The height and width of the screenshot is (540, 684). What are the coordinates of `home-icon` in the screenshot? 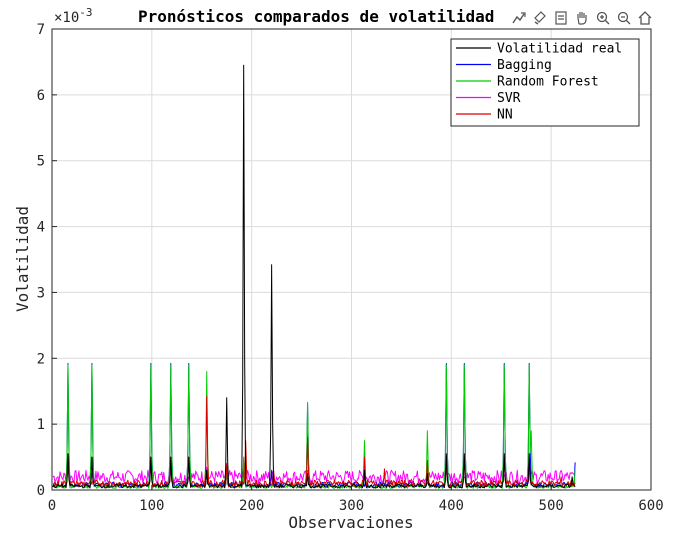 It's located at (645, 18).